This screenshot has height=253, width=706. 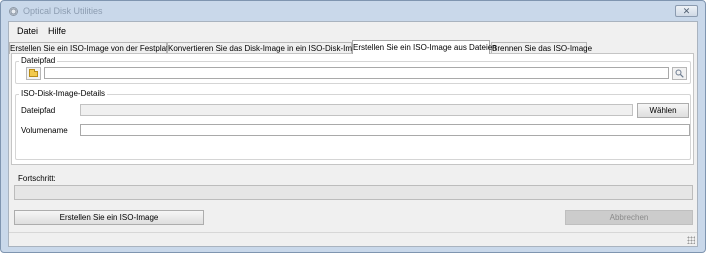 I want to click on tab-iso-from-files: Erstellen Sie ein ISO-Image aus Dateien, so click(x=424, y=47).